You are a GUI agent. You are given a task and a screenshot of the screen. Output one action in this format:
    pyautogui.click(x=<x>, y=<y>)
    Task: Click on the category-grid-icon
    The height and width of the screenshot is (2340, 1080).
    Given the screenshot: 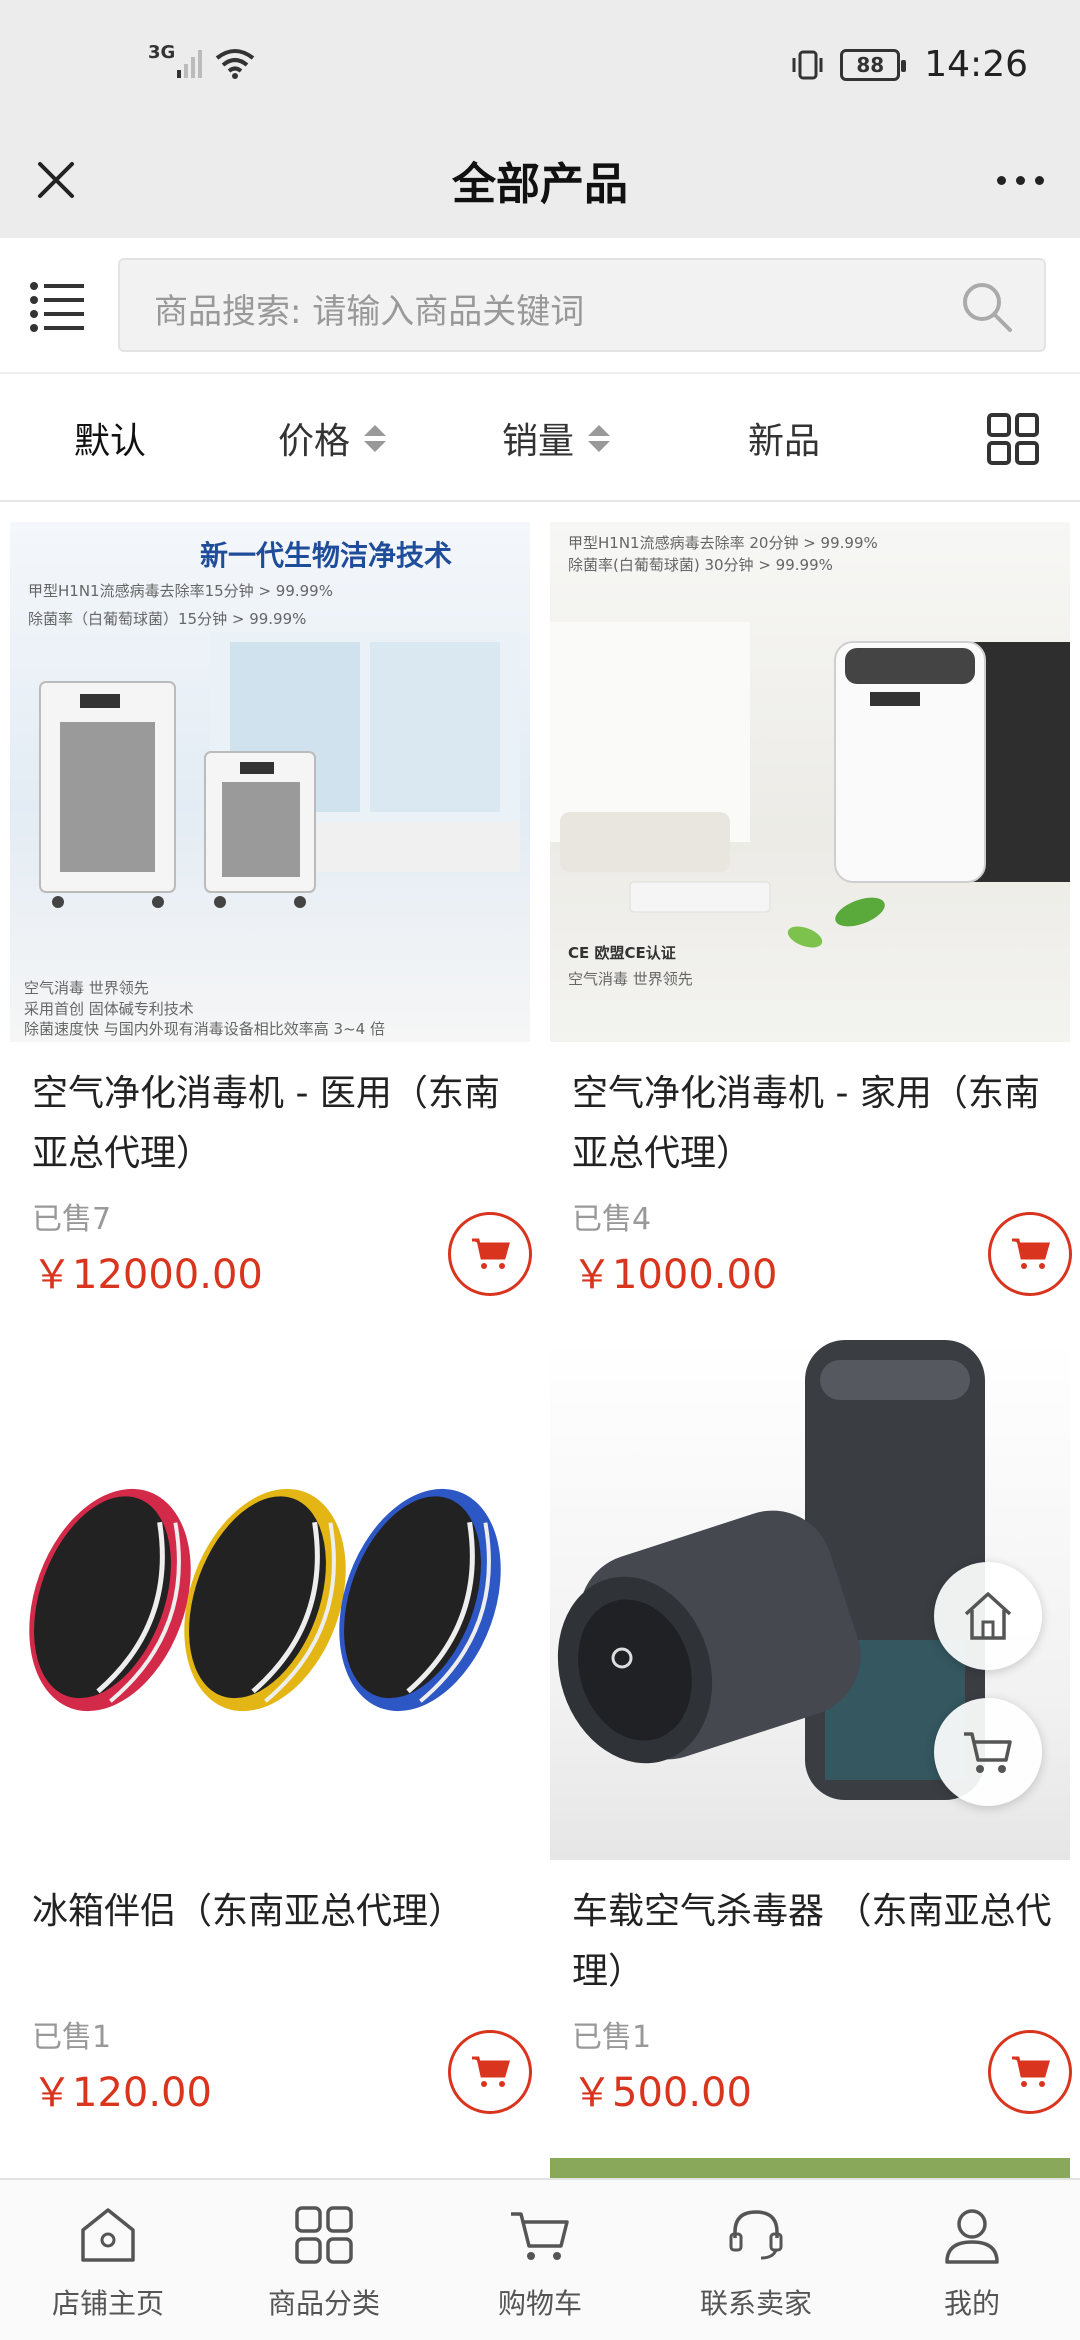 What is the action you would take?
    pyautogui.click(x=324, y=2235)
    